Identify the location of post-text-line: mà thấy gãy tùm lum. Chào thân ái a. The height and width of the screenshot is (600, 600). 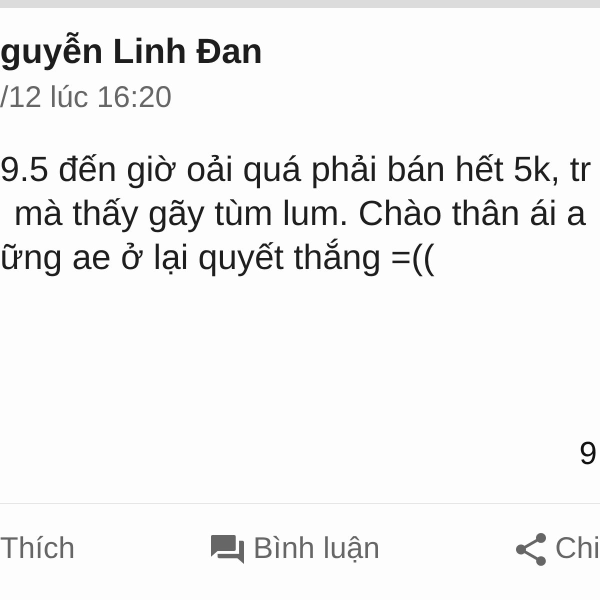
(299, 214).